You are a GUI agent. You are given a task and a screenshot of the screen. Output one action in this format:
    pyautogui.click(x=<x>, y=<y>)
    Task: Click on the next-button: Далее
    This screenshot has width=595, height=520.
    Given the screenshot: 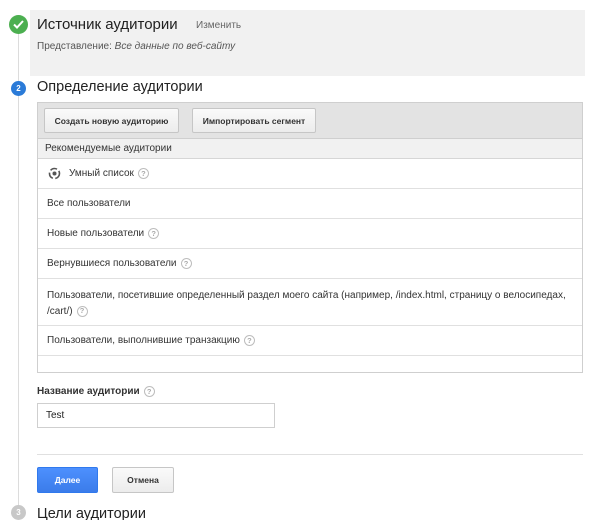 What is the action you would take?
    pyautogui.click(x=67, y=480)
    